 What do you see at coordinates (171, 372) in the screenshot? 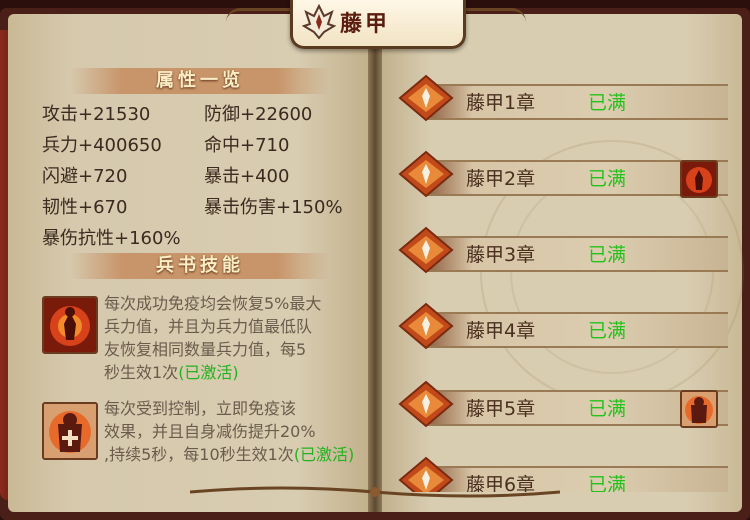
I see `skill-1-line: 秒生效1次(已激活)` at bounding box center [171, 372].